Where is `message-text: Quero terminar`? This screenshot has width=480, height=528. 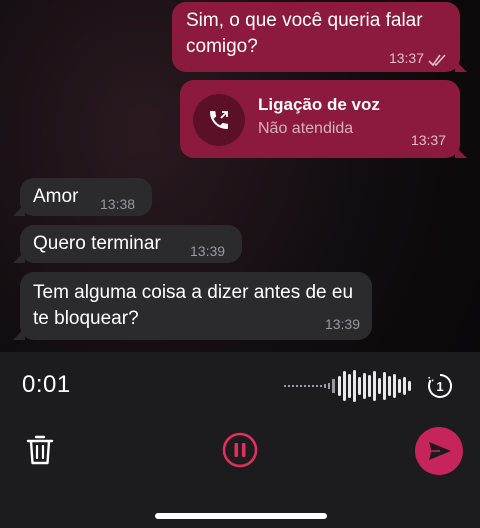
message-text: Quero terminar is located at coordinates (97, 243).